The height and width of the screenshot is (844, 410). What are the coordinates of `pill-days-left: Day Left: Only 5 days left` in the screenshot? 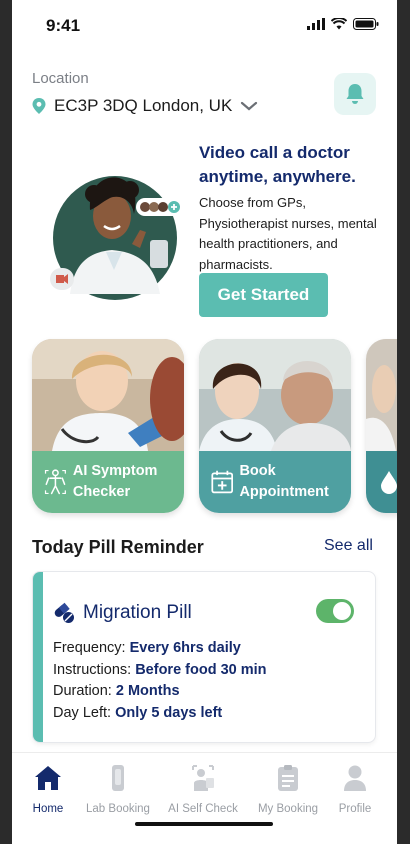 It's located at (137, 713).